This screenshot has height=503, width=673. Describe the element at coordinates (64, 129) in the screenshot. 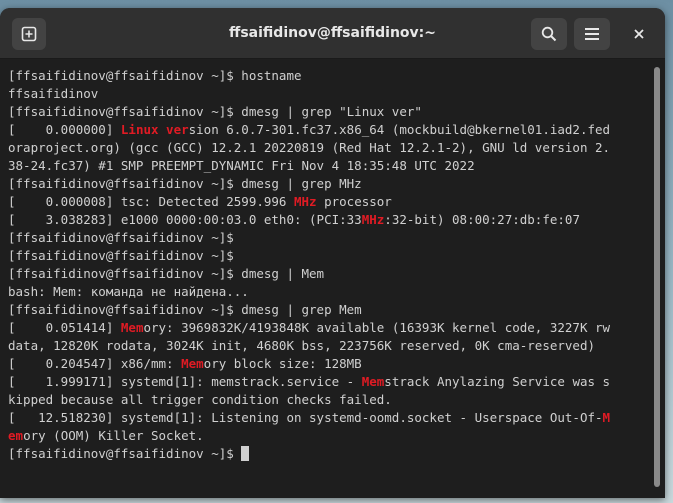

I see `terminal-text: [ 0.000000]` at that location.